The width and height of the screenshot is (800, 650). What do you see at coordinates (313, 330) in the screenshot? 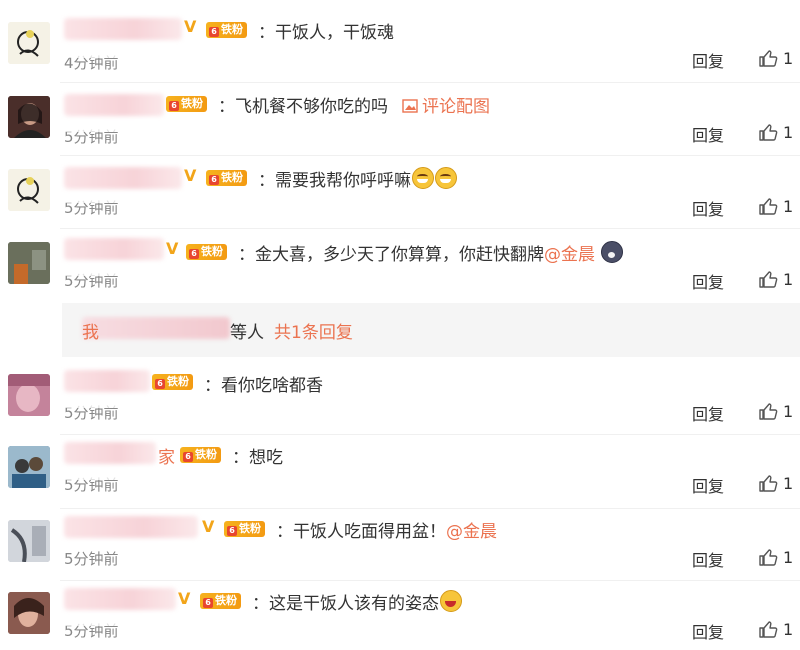
I see `view-replies-link: 共1条回复` at bounding box center [313, 330].